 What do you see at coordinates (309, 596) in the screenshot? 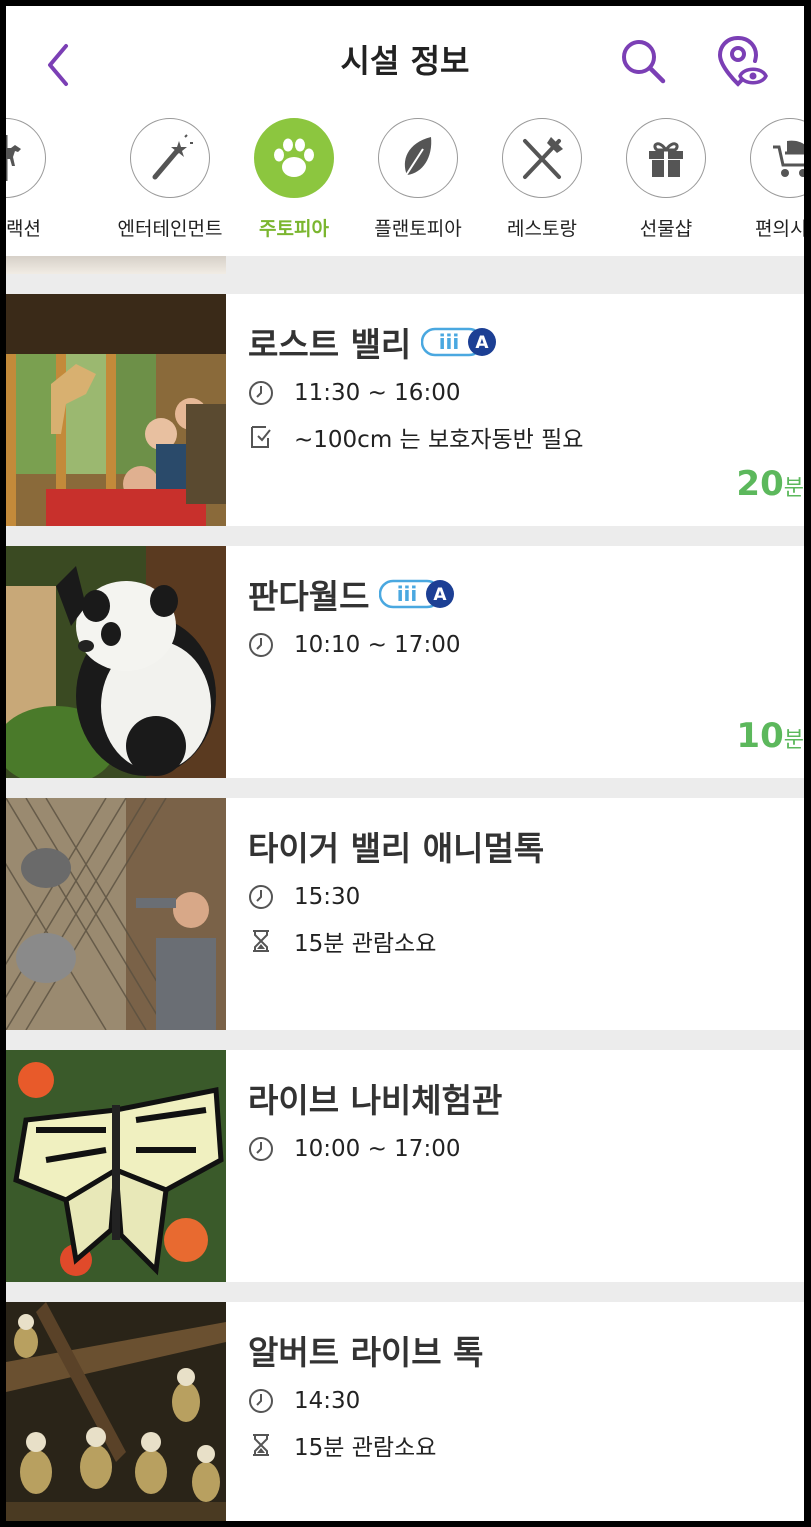
I see `facility-name: 판다월드` at bounding box center [309, 596].